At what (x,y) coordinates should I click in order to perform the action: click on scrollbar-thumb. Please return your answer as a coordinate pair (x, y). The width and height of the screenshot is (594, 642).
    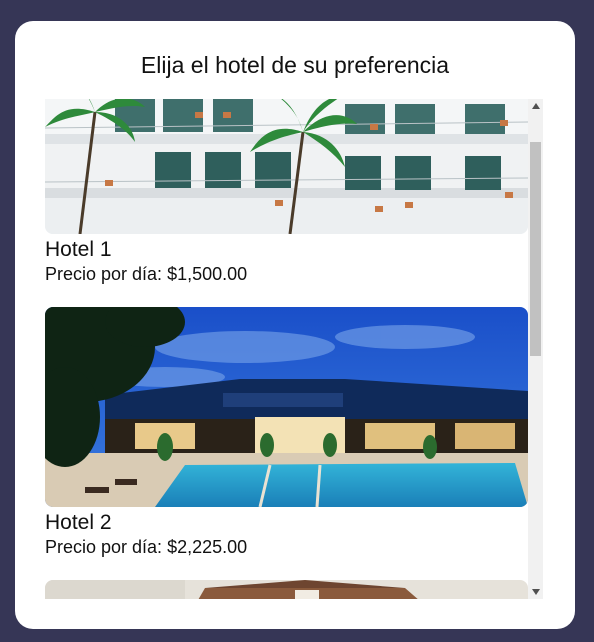
    Looking at the image, I should click on (535, 249).